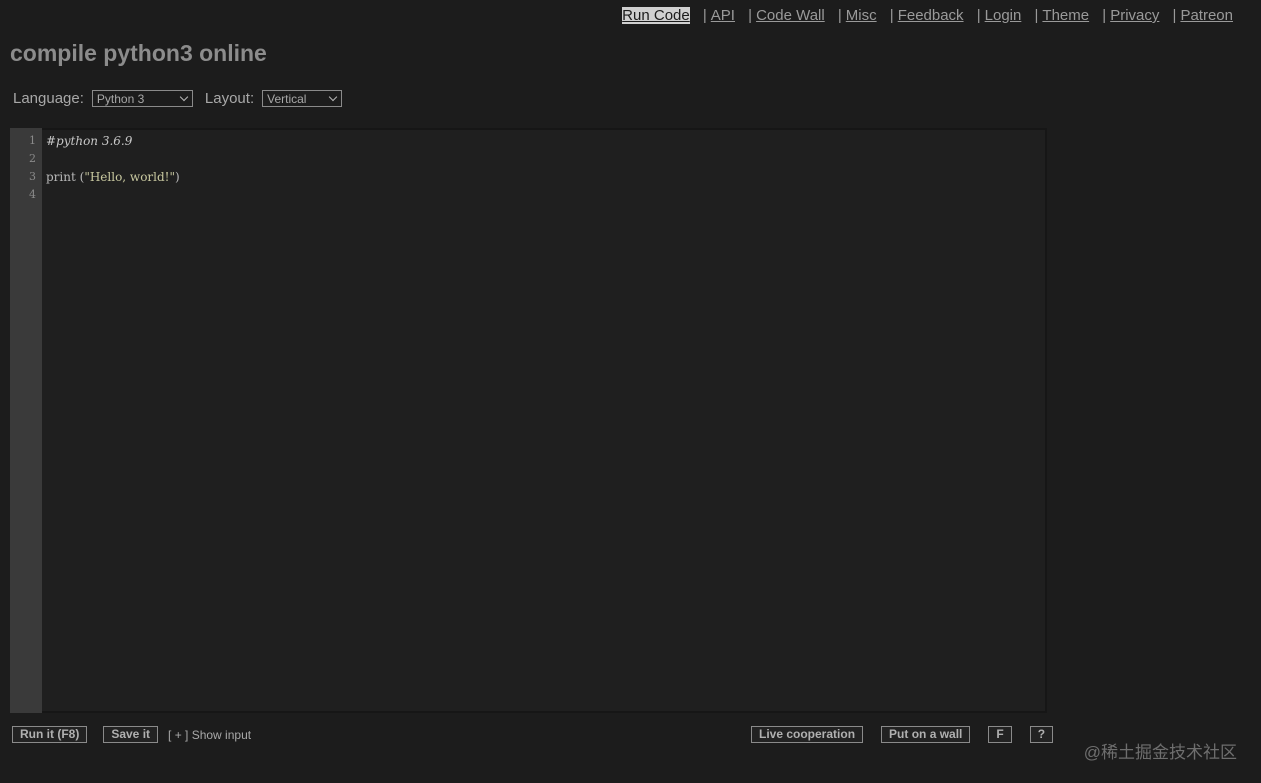 This screenshot has height=783, width=1261. What do you see at coordinates (26, 420) in the screenshot?
I see `line-number-gutter: 1 2 3 4` at bounding box center [26, 420].